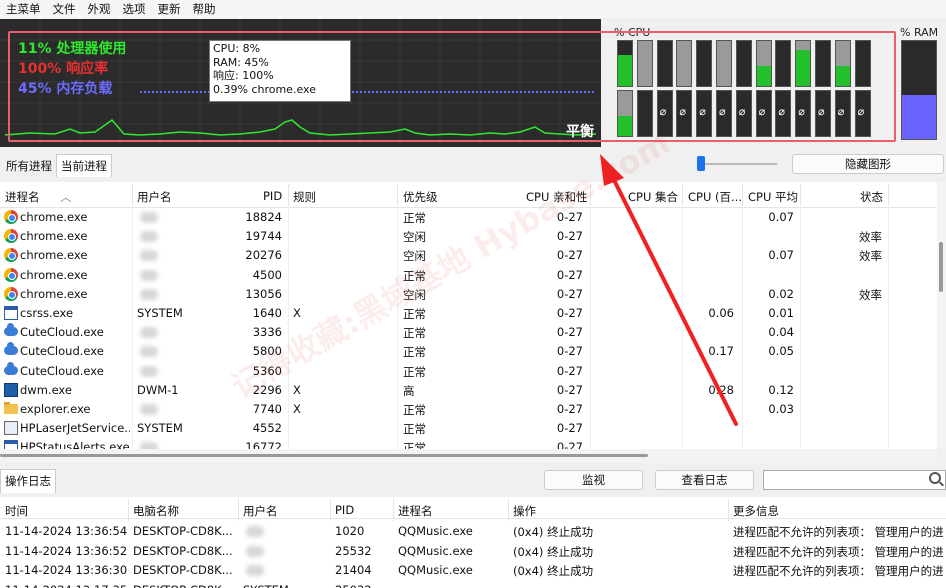  I want to click on menu-options: 选项, so click(134, 9).